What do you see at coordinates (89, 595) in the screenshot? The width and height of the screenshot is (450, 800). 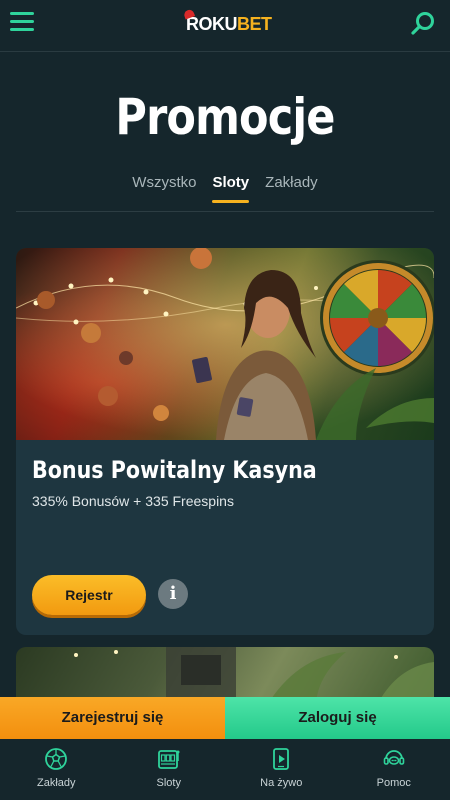 I see `promo-register-button: Rejestr` at bounding box center [89, 595].